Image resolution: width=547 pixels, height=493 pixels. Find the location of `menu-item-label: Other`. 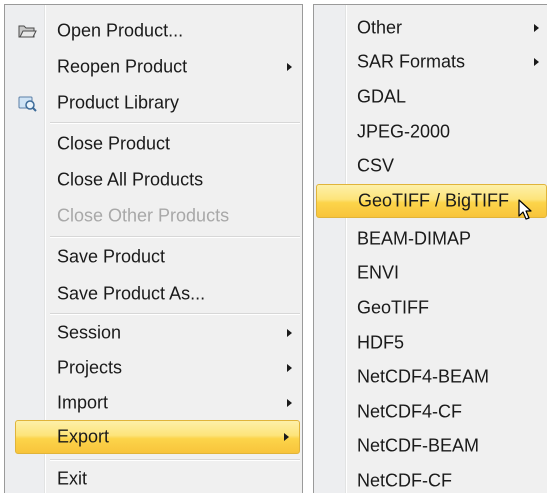

menu-item-label: Other is located at coordinates (380, 27).